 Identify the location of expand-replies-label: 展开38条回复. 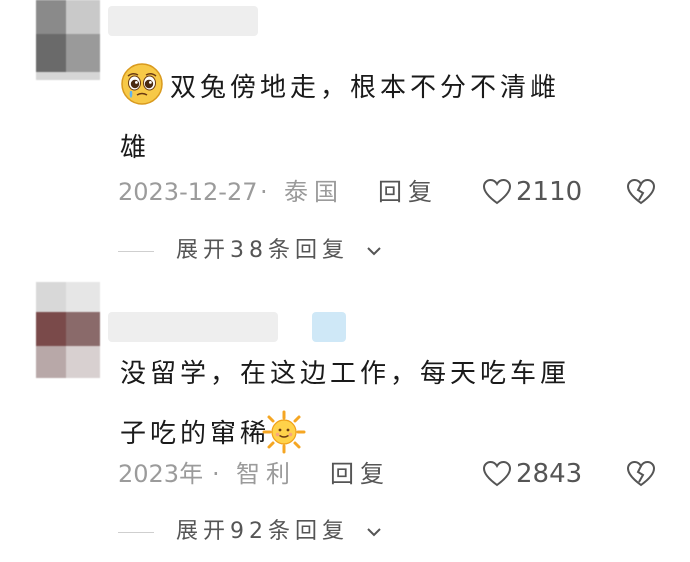
(262, 250).